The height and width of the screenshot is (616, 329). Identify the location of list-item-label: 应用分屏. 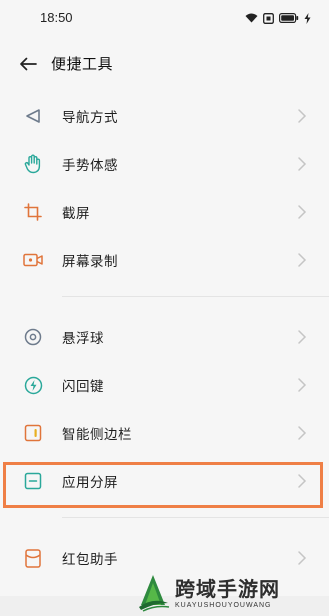
(90, 483).